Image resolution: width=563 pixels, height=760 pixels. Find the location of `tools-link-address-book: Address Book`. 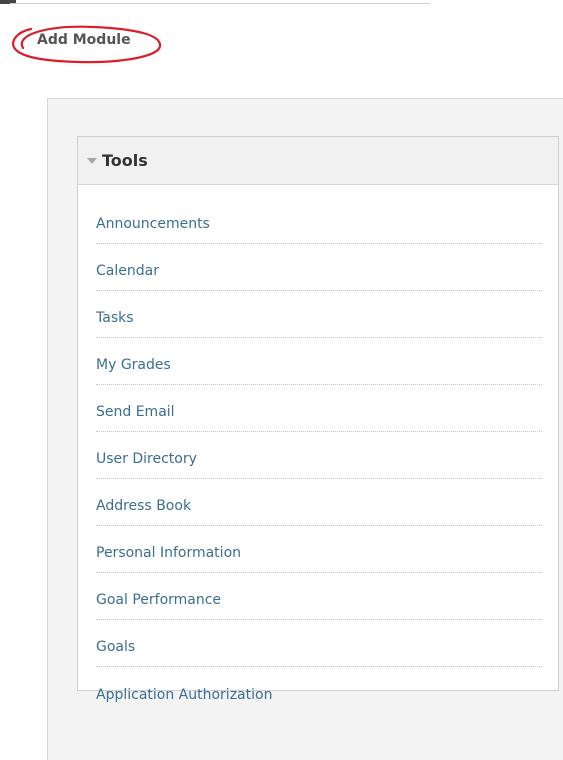

tools-link-address-book: Address Book is located at coordinates (143, 506).